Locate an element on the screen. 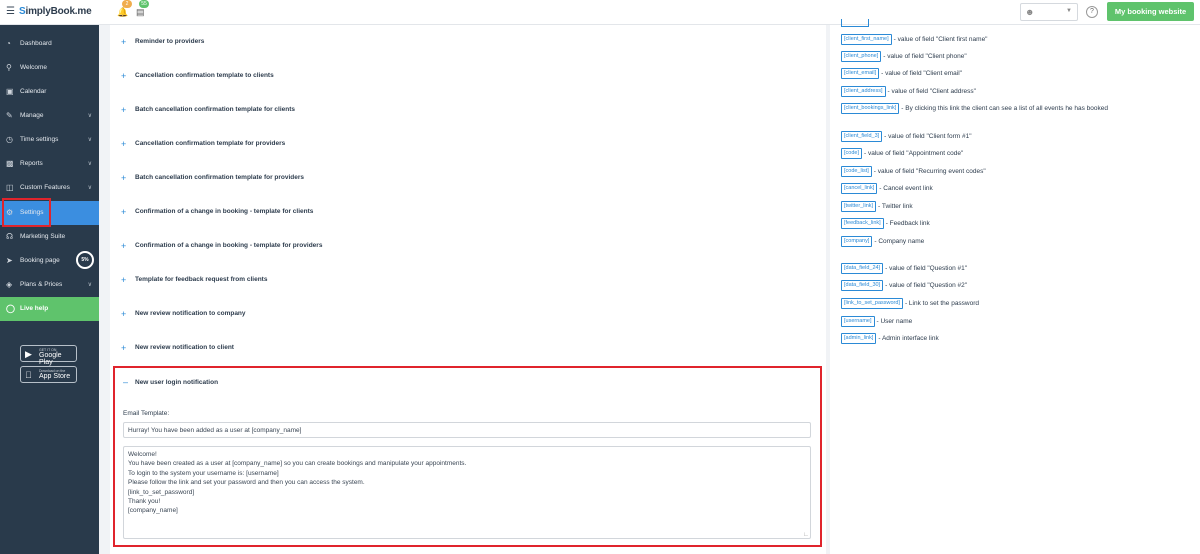  edit-icon: ✎ is located at coordinates (9, 115).